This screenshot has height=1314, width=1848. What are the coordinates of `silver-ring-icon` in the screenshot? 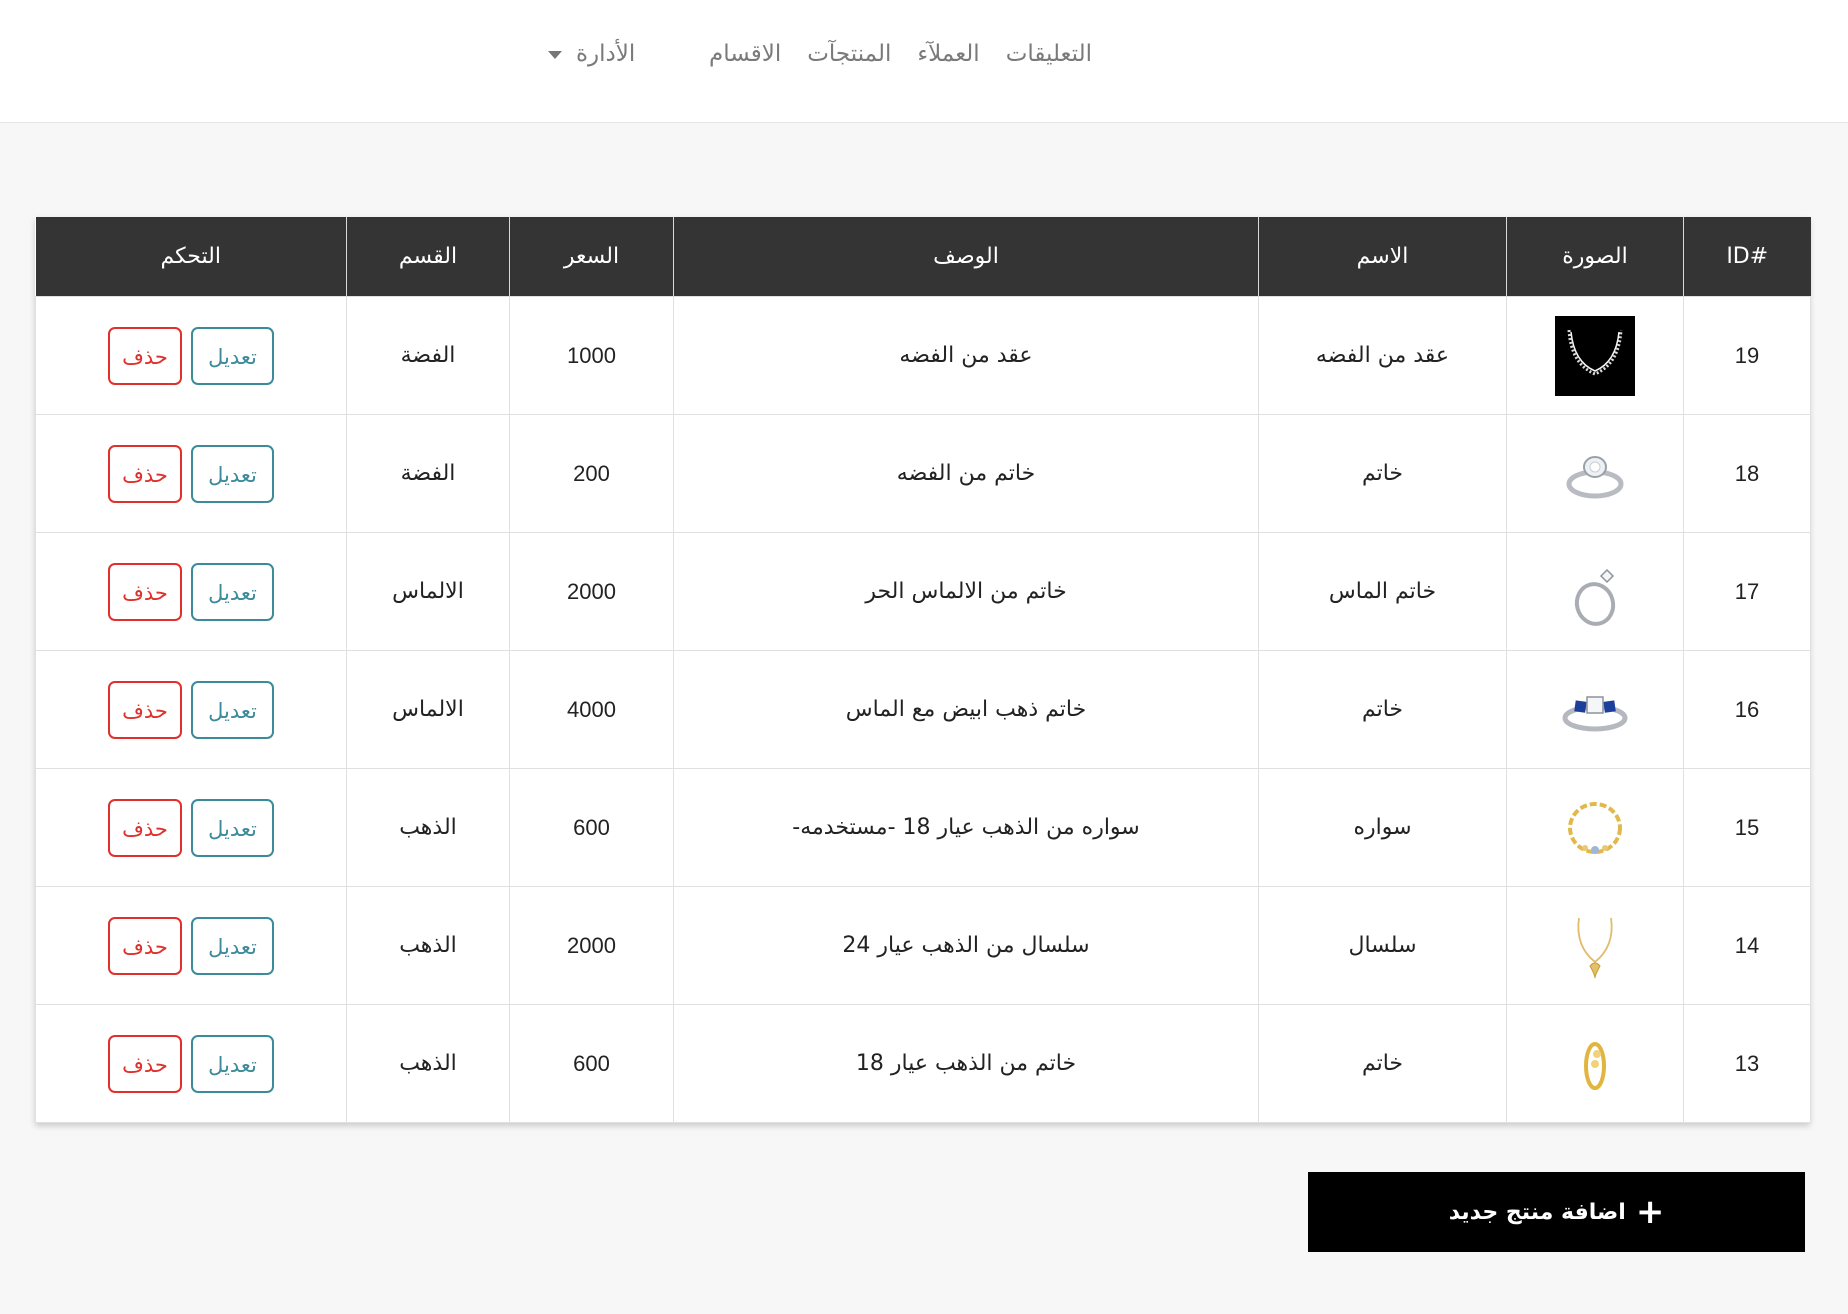 It's located at (1595, 473).